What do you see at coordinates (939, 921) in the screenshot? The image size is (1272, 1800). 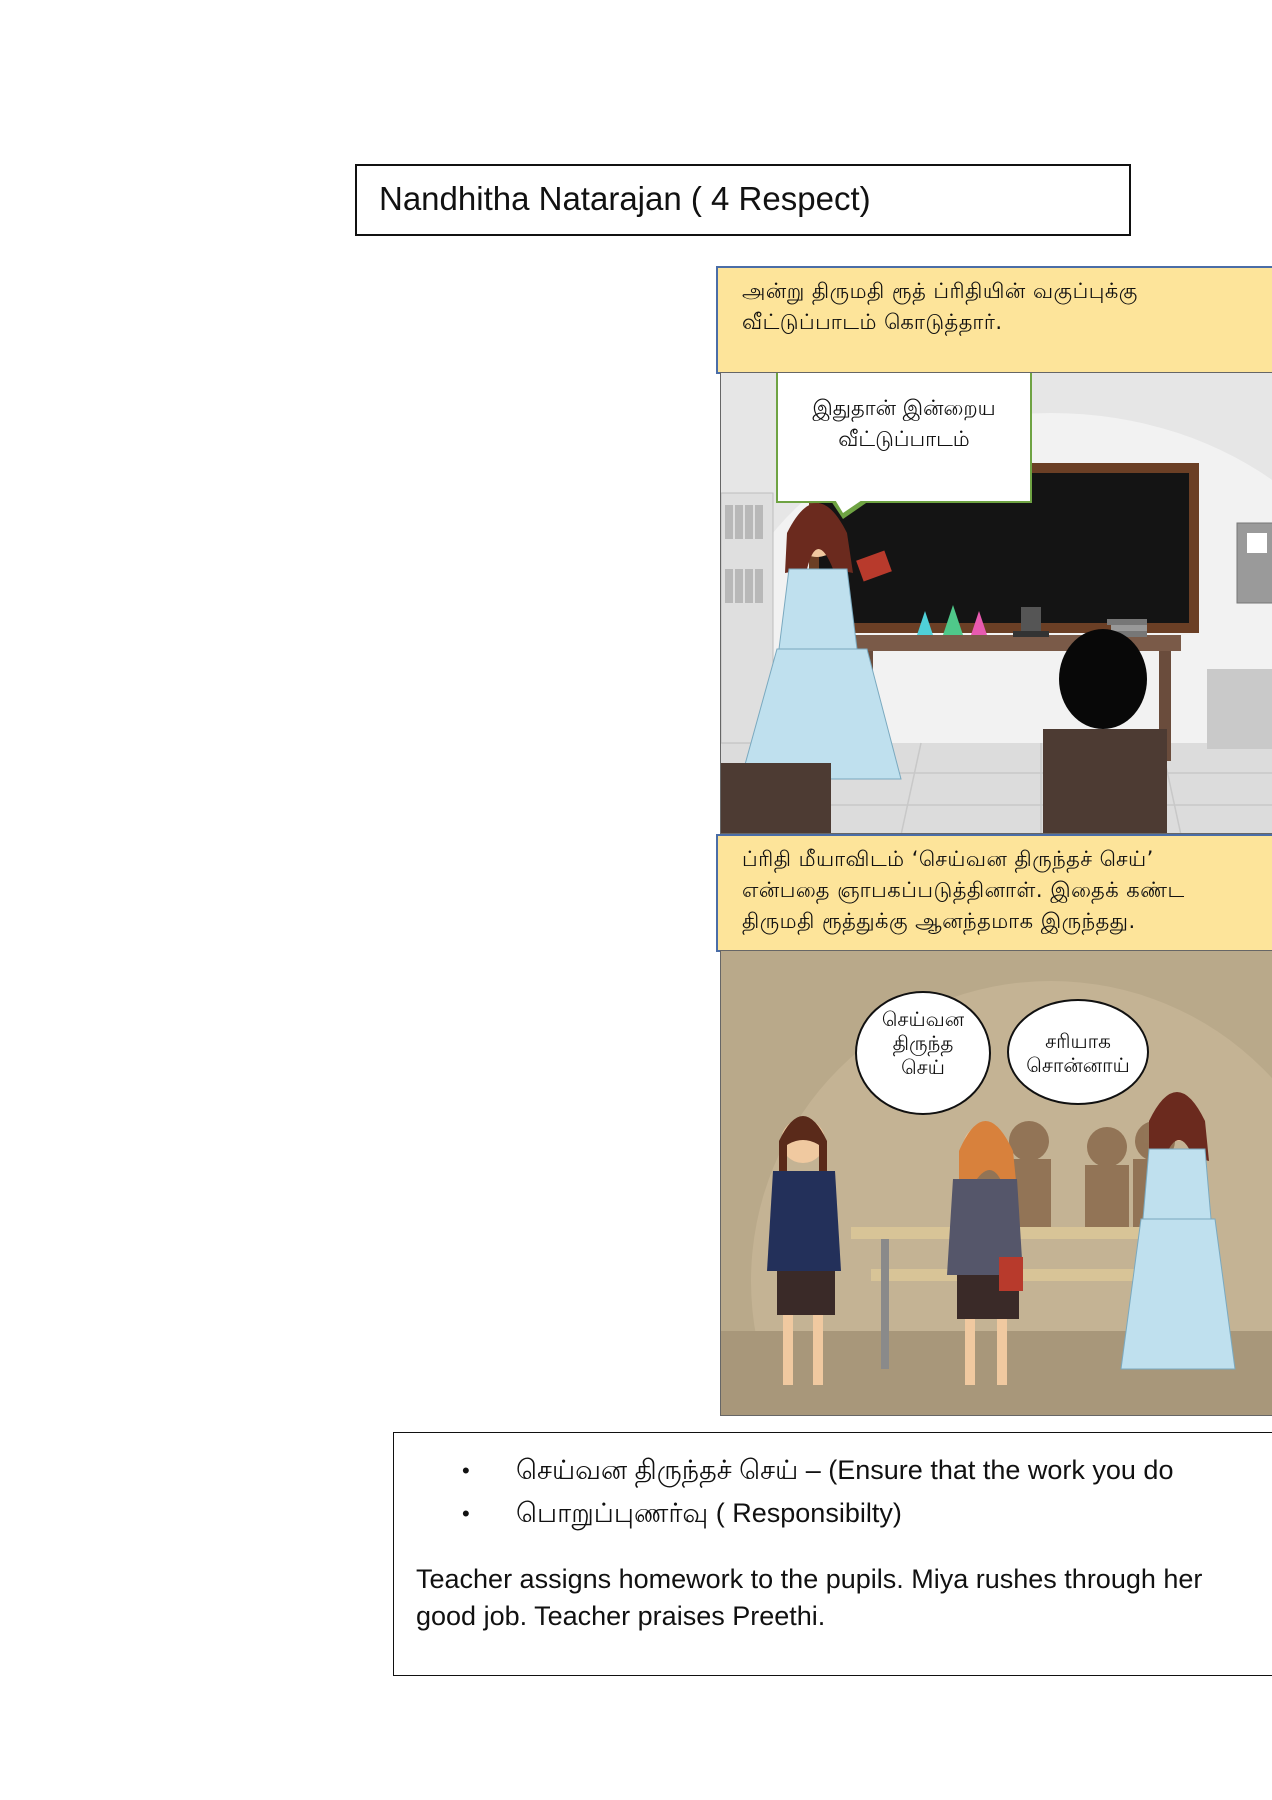 I see `panel2-caption-line: திருமதி ரூத்துக்கு ஆனந்தமாக இருந்தது.` at bounding box center [939, 921].